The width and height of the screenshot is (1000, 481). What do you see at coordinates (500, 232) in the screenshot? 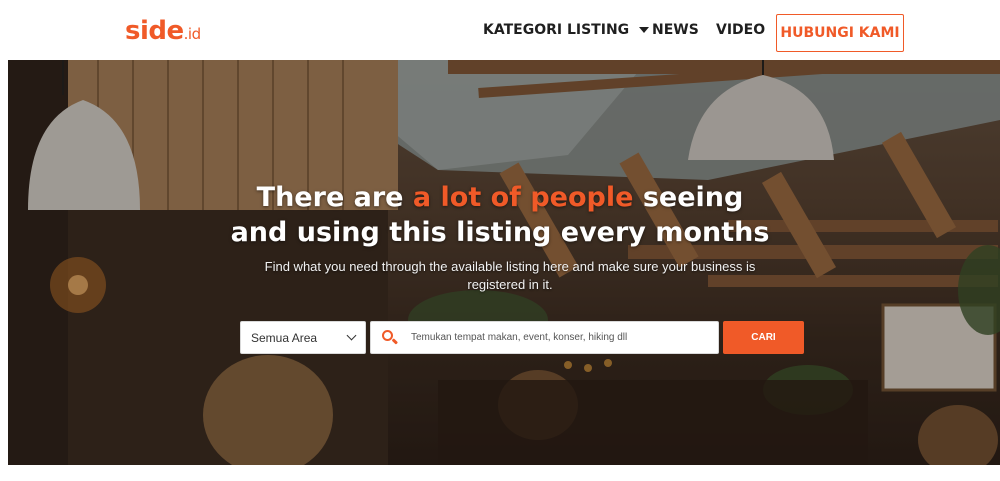
I see `hero-headline-line2: and using this listing every months` at bounding box center [500, 232].